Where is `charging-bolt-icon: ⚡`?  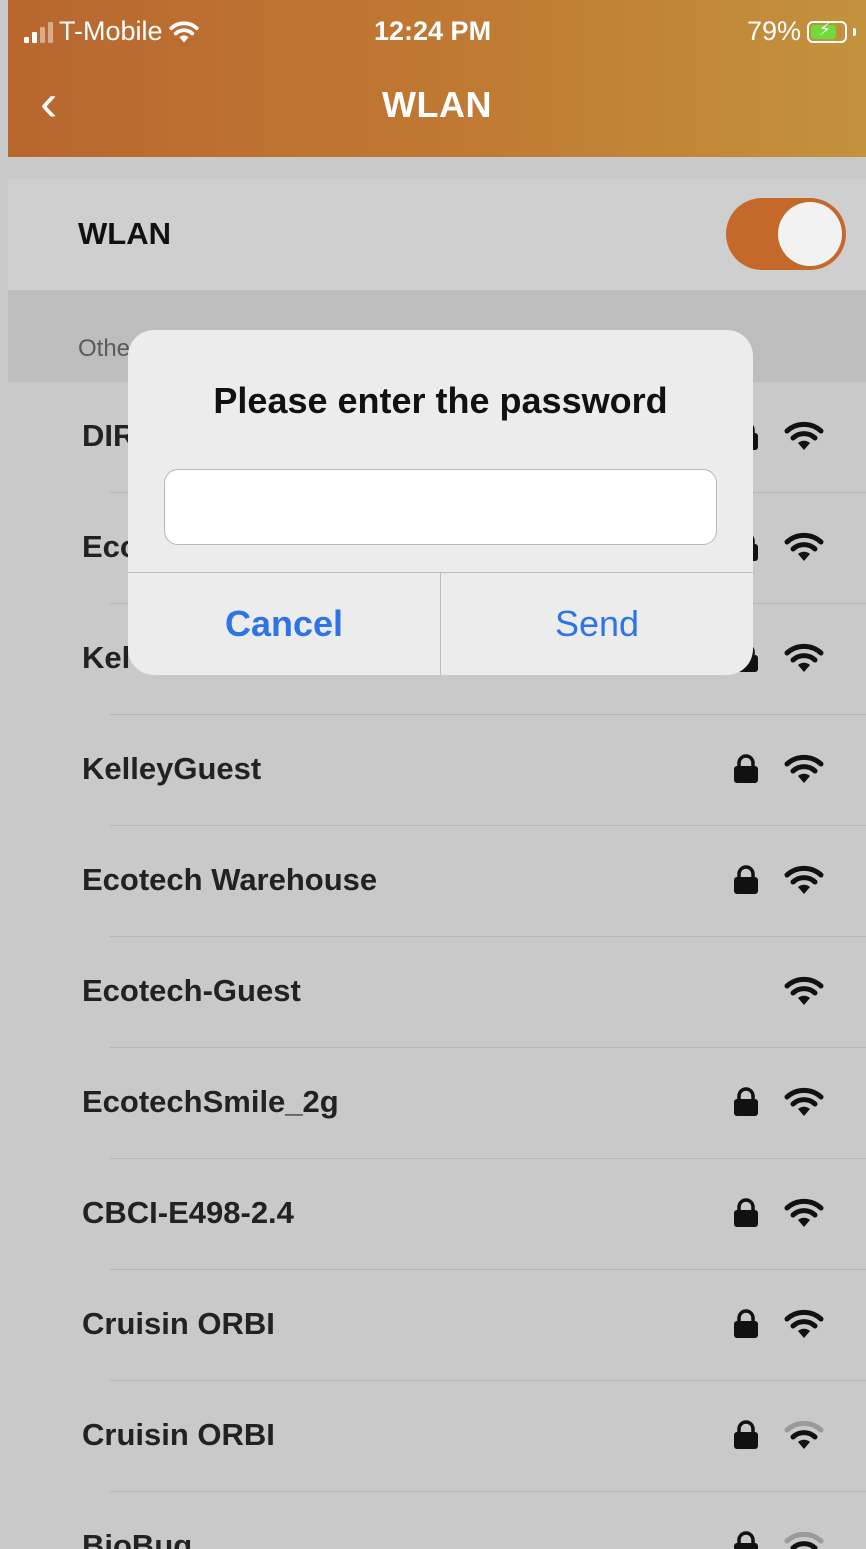
charging-bolt-icon: ⚡ is located at coordinates (825, 29).